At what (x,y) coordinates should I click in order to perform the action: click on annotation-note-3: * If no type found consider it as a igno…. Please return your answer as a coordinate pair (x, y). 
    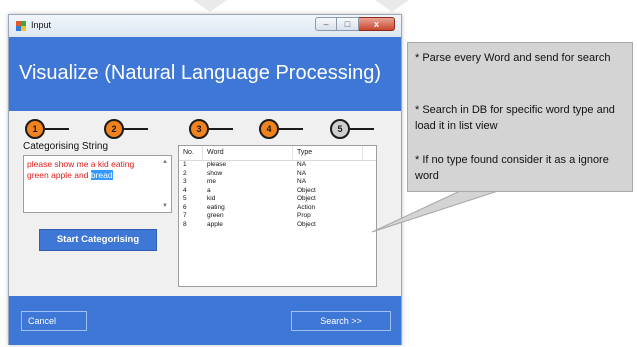
    Looking at the image, I should click on (512, 168).